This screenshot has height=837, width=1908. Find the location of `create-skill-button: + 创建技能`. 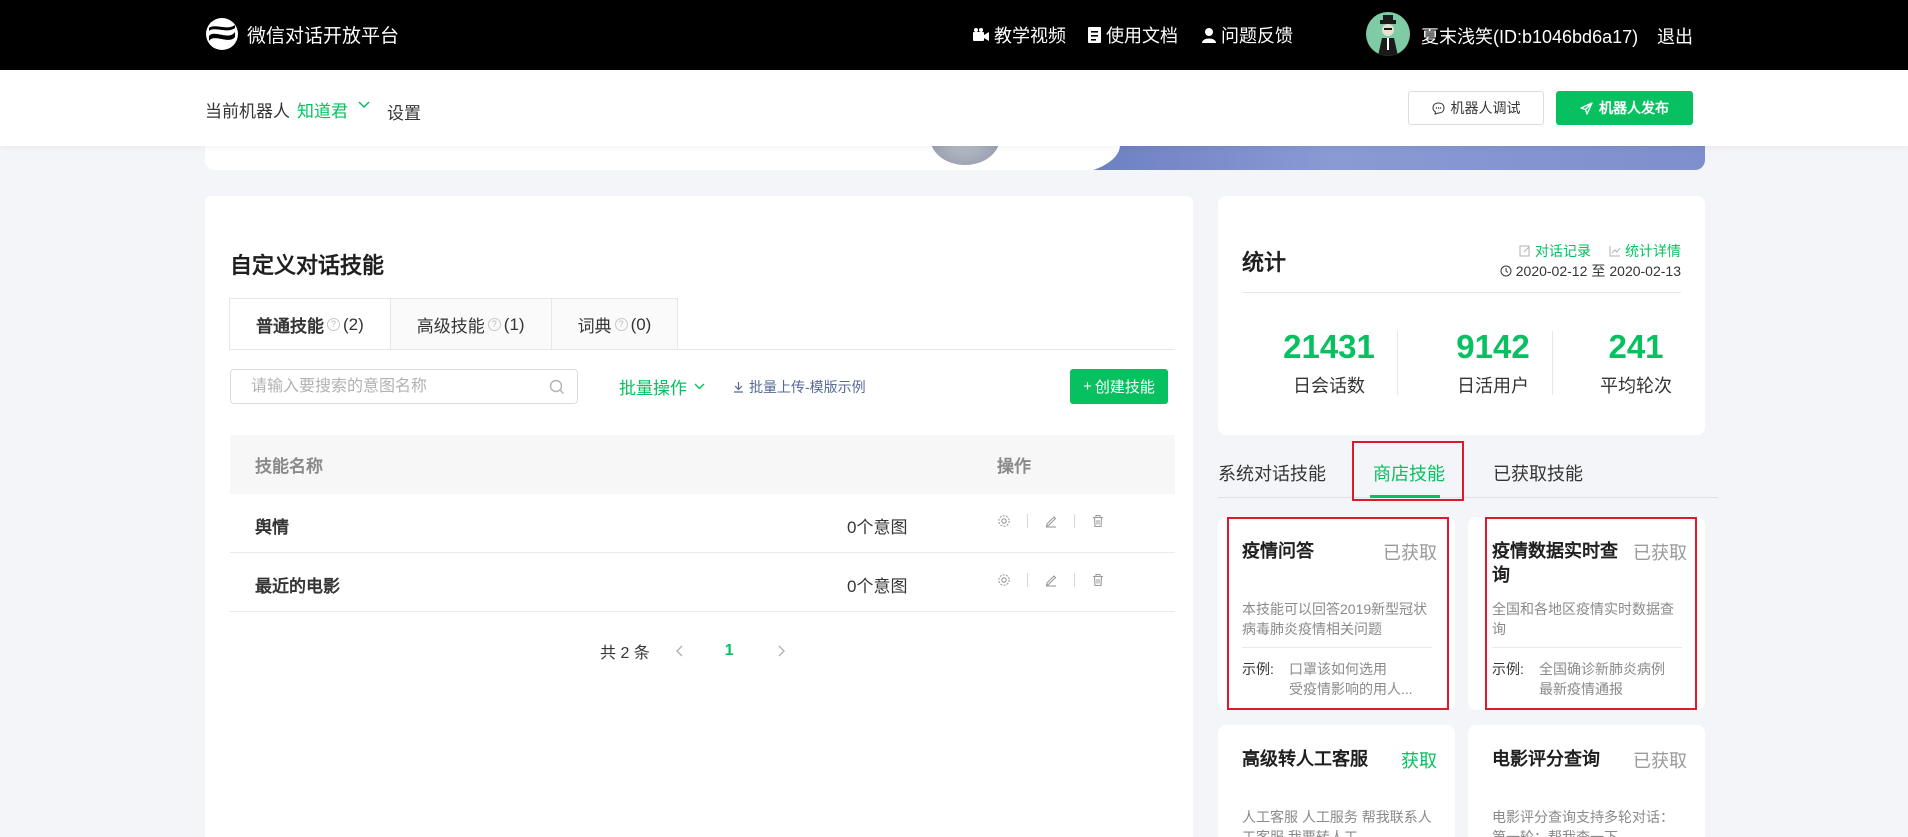

create-skill-button: + 创建技能 is located at coordinates (1119, 386).